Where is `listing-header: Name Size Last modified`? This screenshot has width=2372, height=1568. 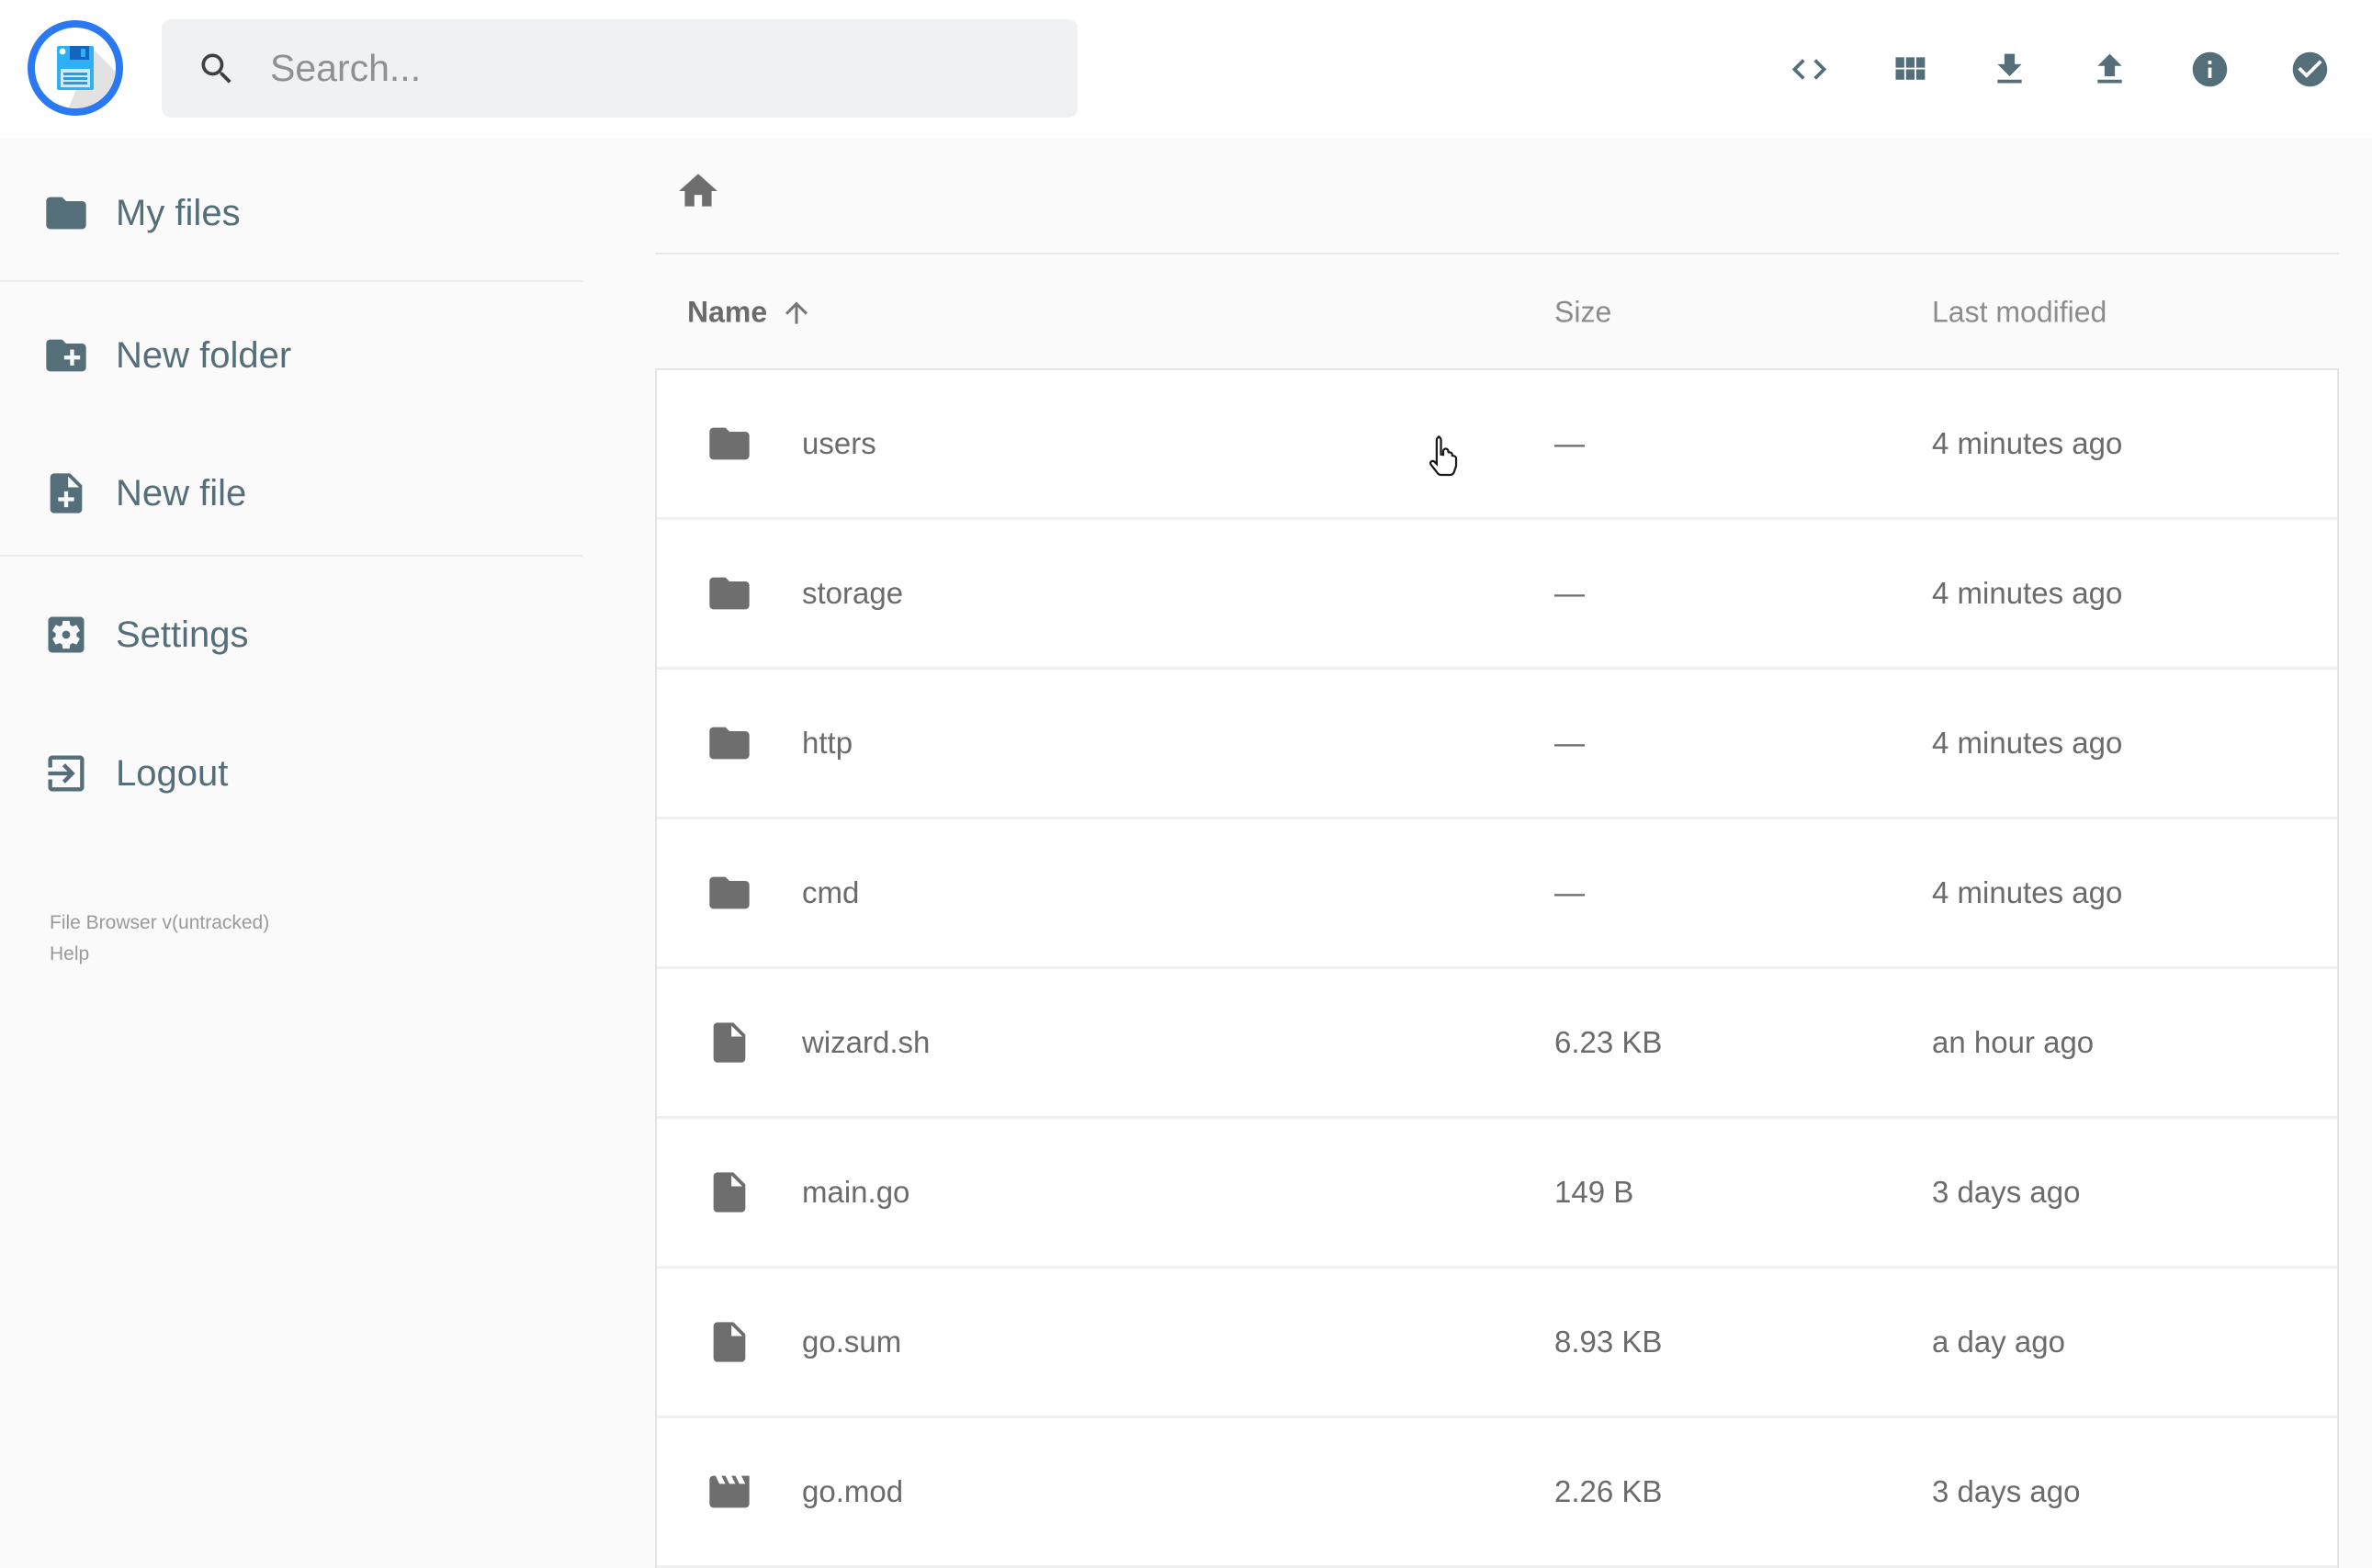
listing-header: Name Size Last modified is located at coordinates (1497, 312).